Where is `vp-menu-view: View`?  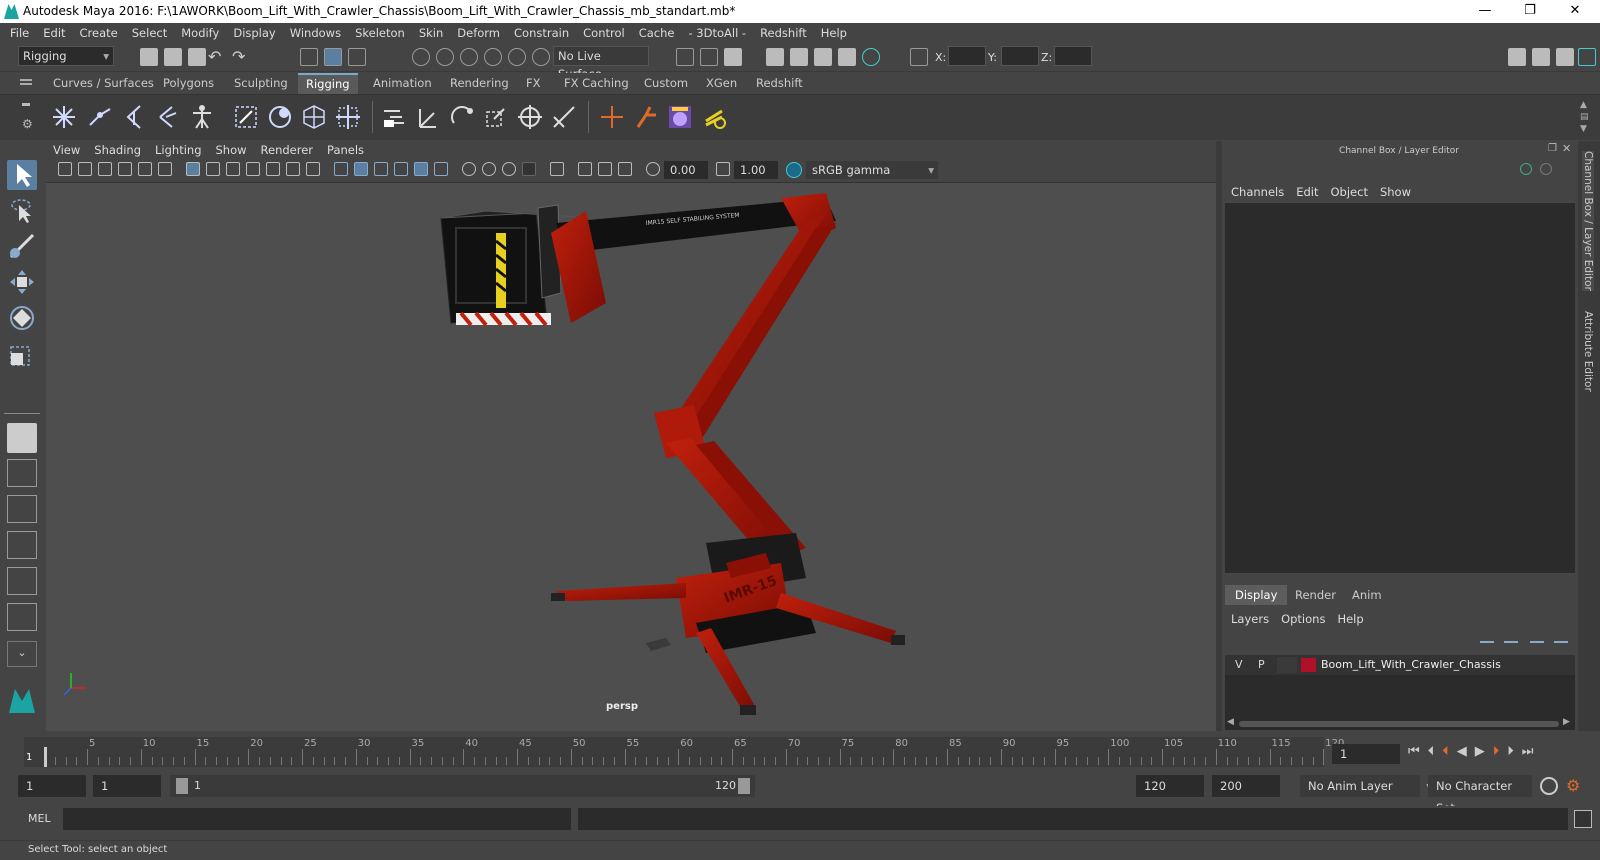 vp-menu-view: View is located at coordinates (66, 150).